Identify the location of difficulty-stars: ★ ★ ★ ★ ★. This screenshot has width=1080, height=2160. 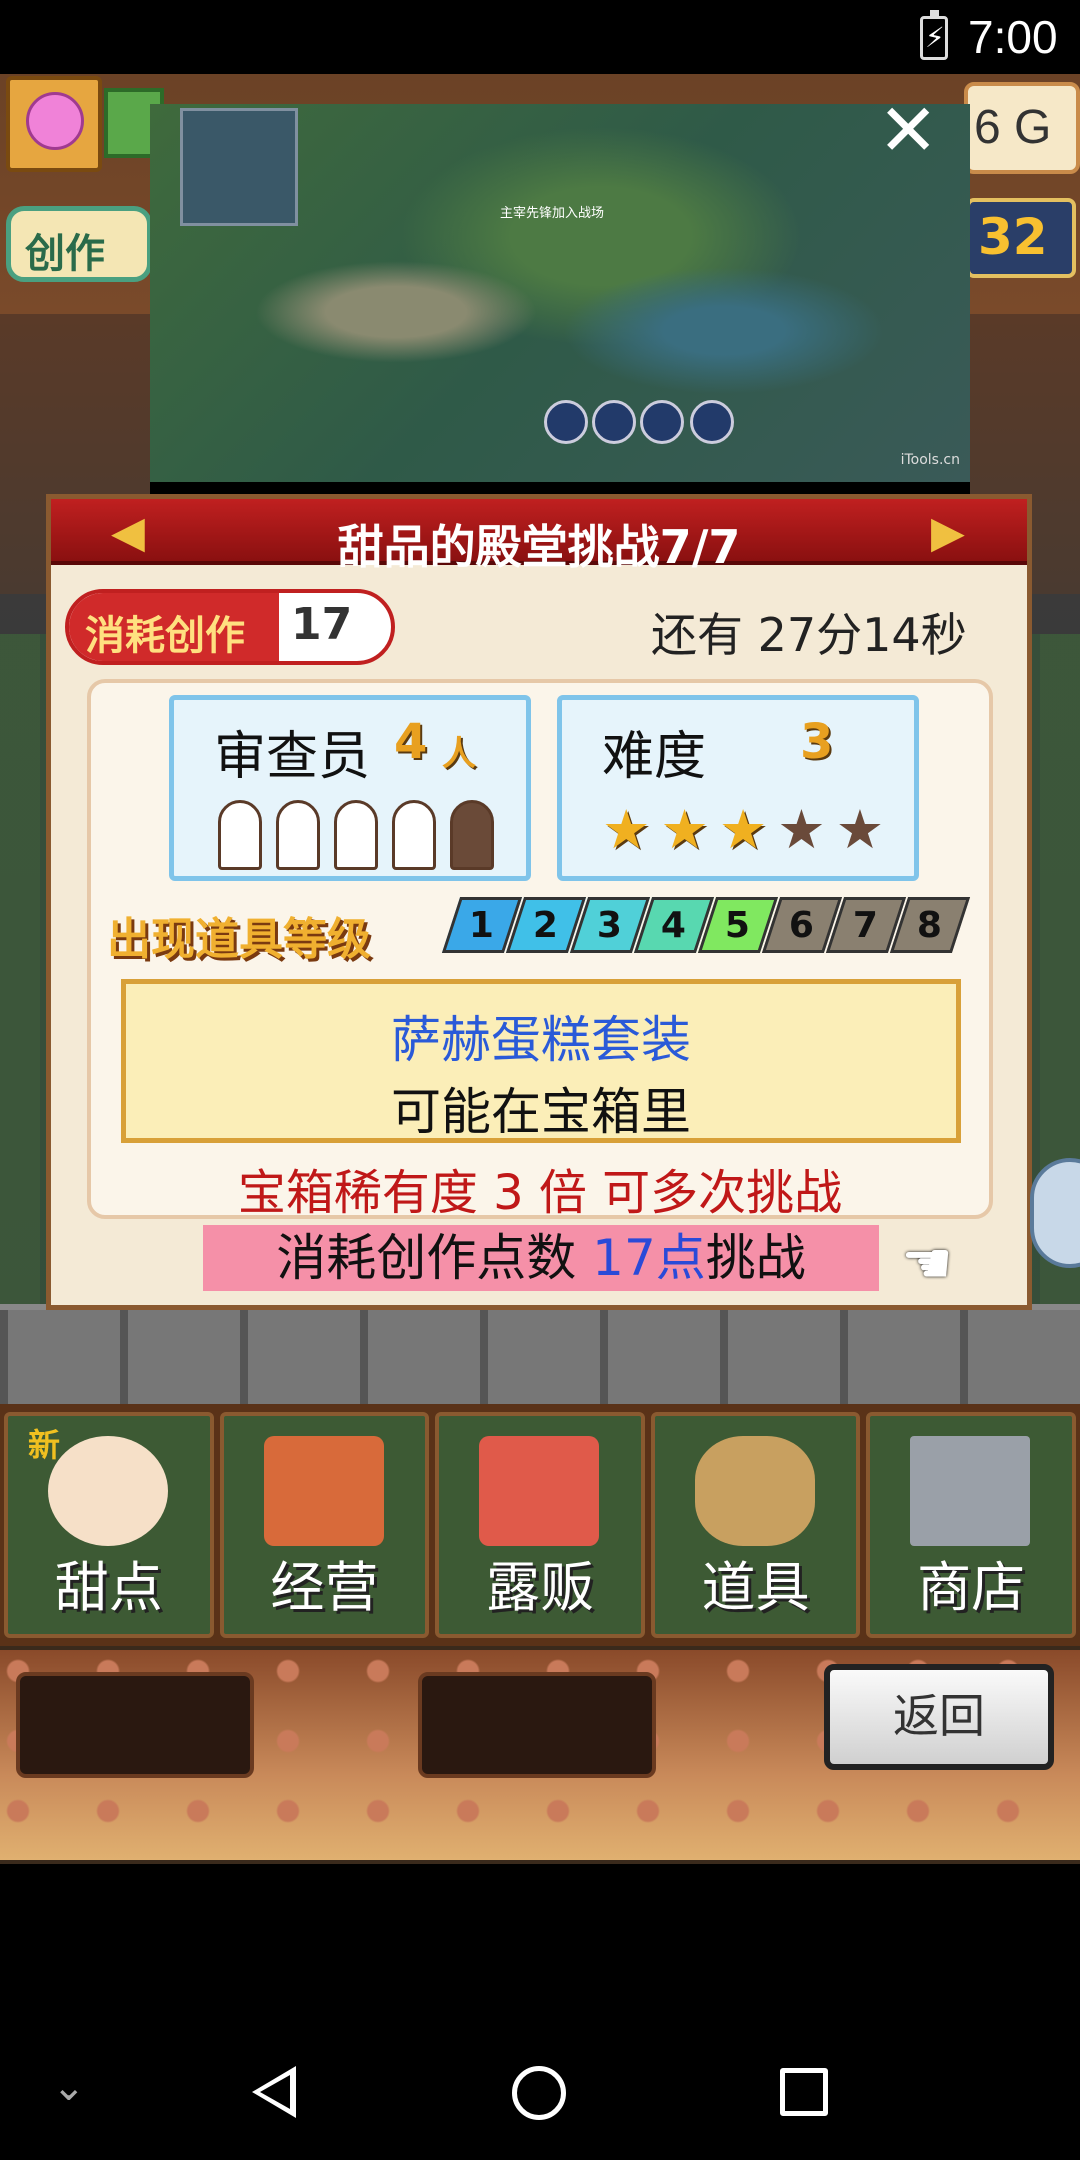
(743, 830).